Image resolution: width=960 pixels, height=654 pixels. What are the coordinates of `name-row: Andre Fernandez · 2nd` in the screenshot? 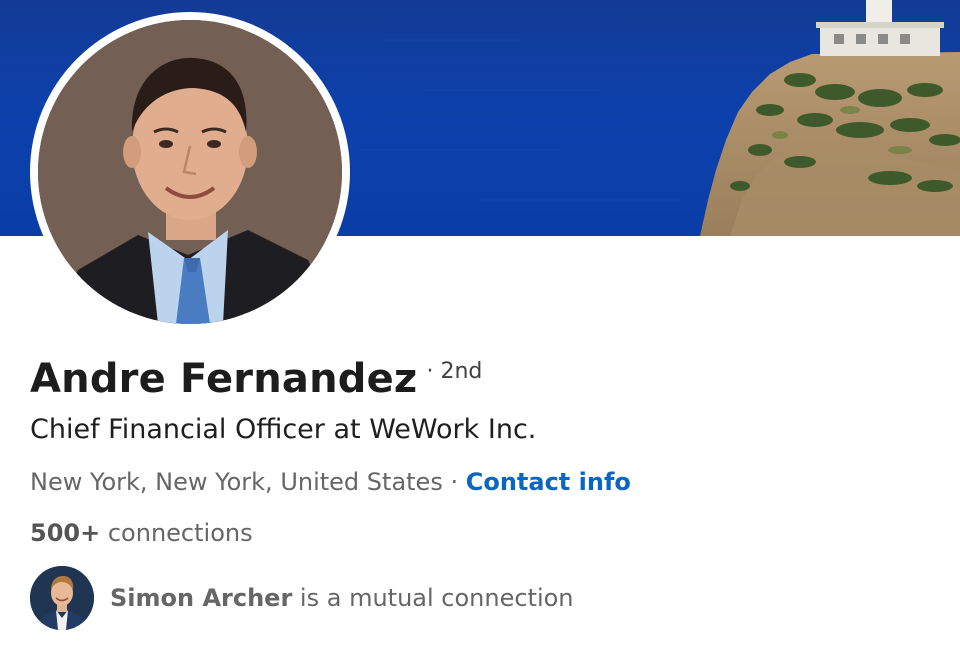 It's located at (256, 384).